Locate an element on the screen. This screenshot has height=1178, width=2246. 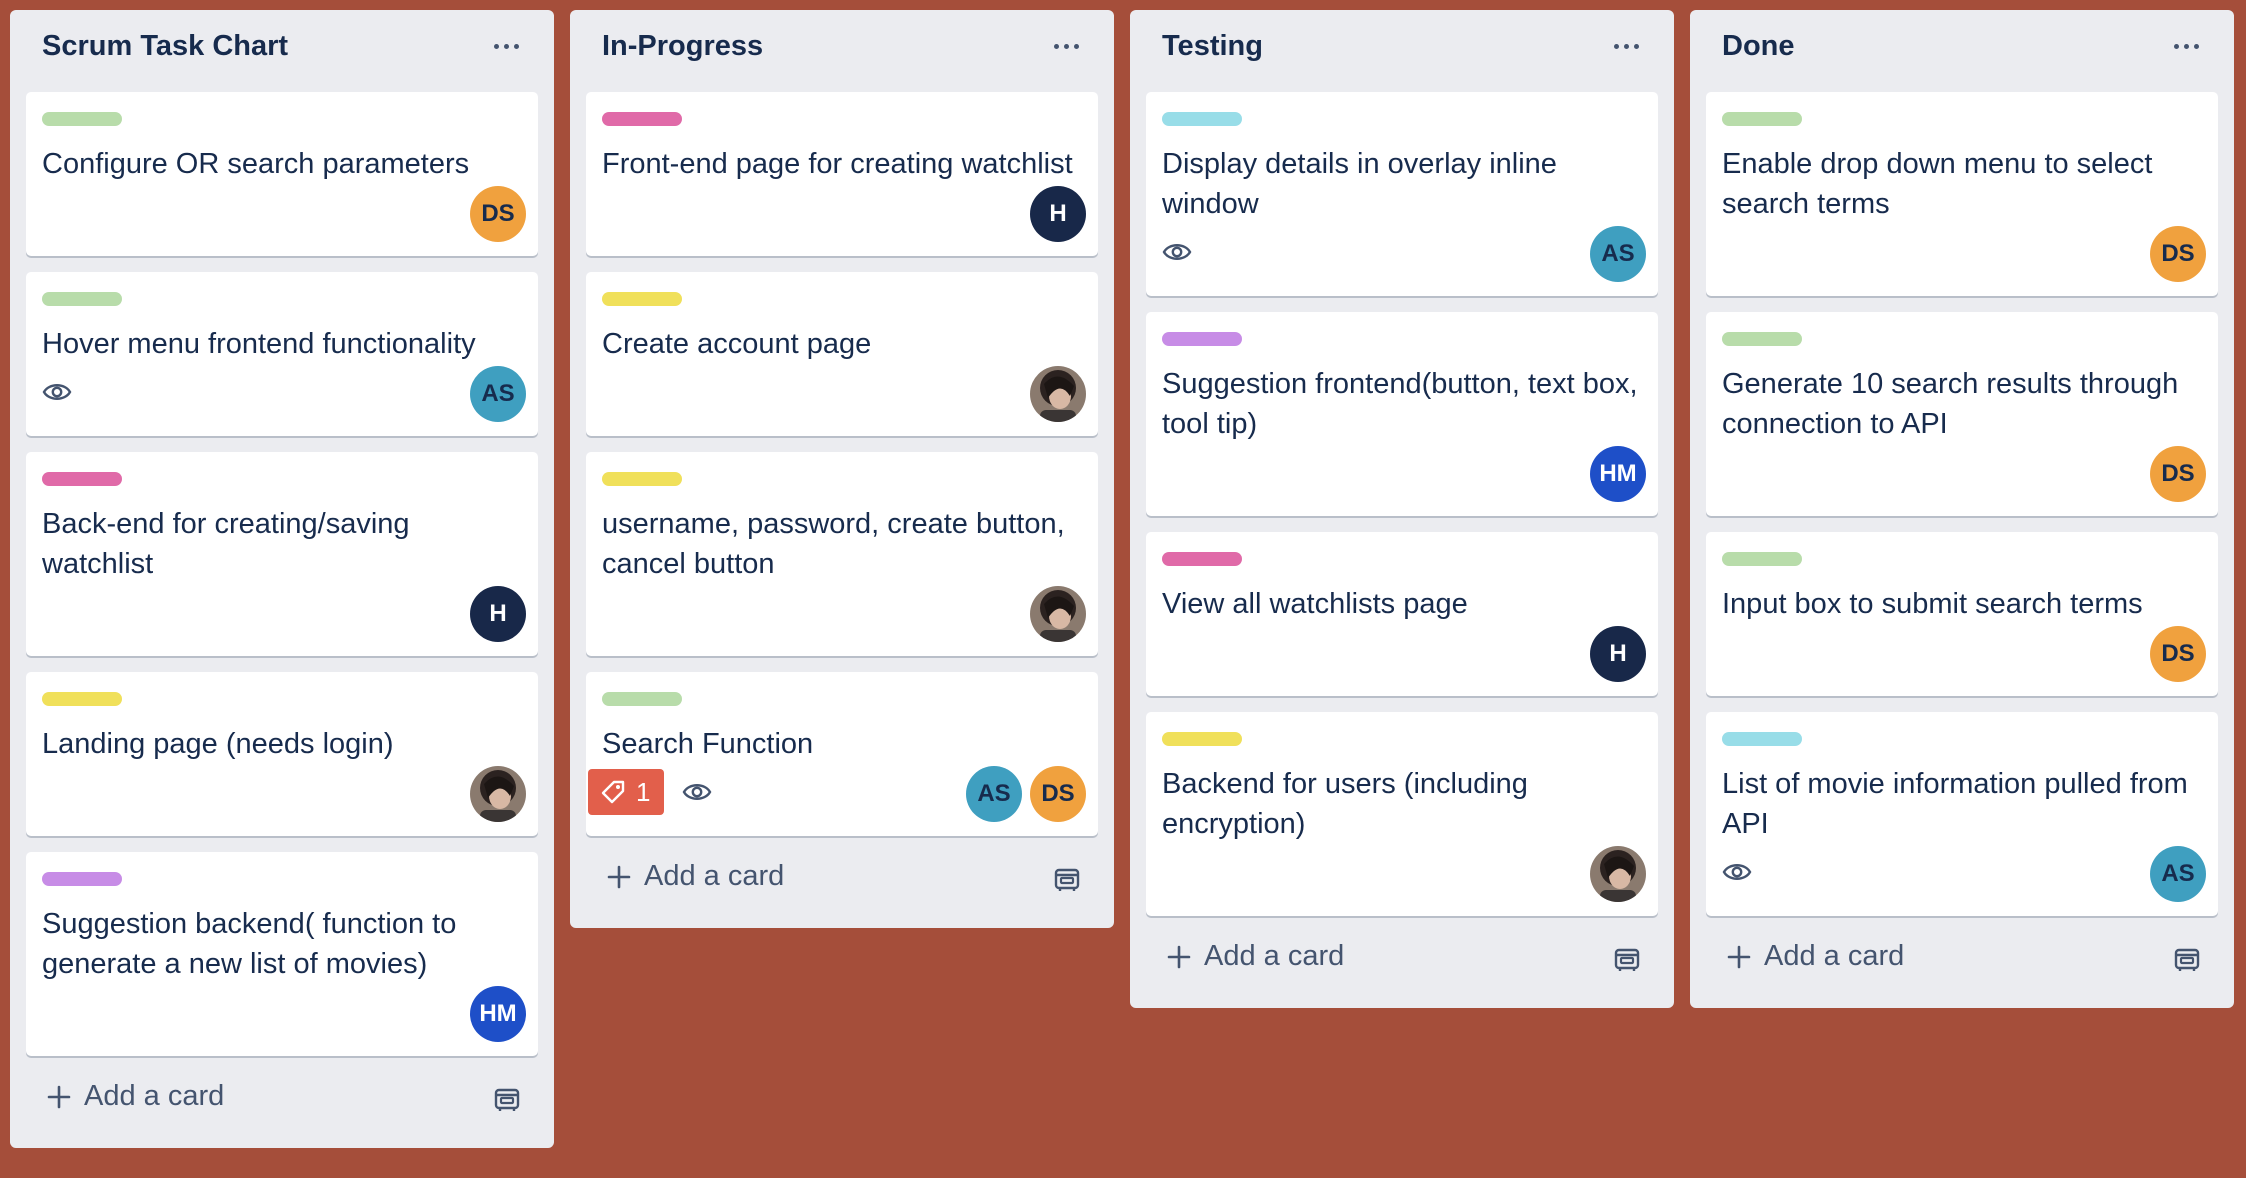
card: Configure OR search parameters DS is located at coordinates (282, 174).